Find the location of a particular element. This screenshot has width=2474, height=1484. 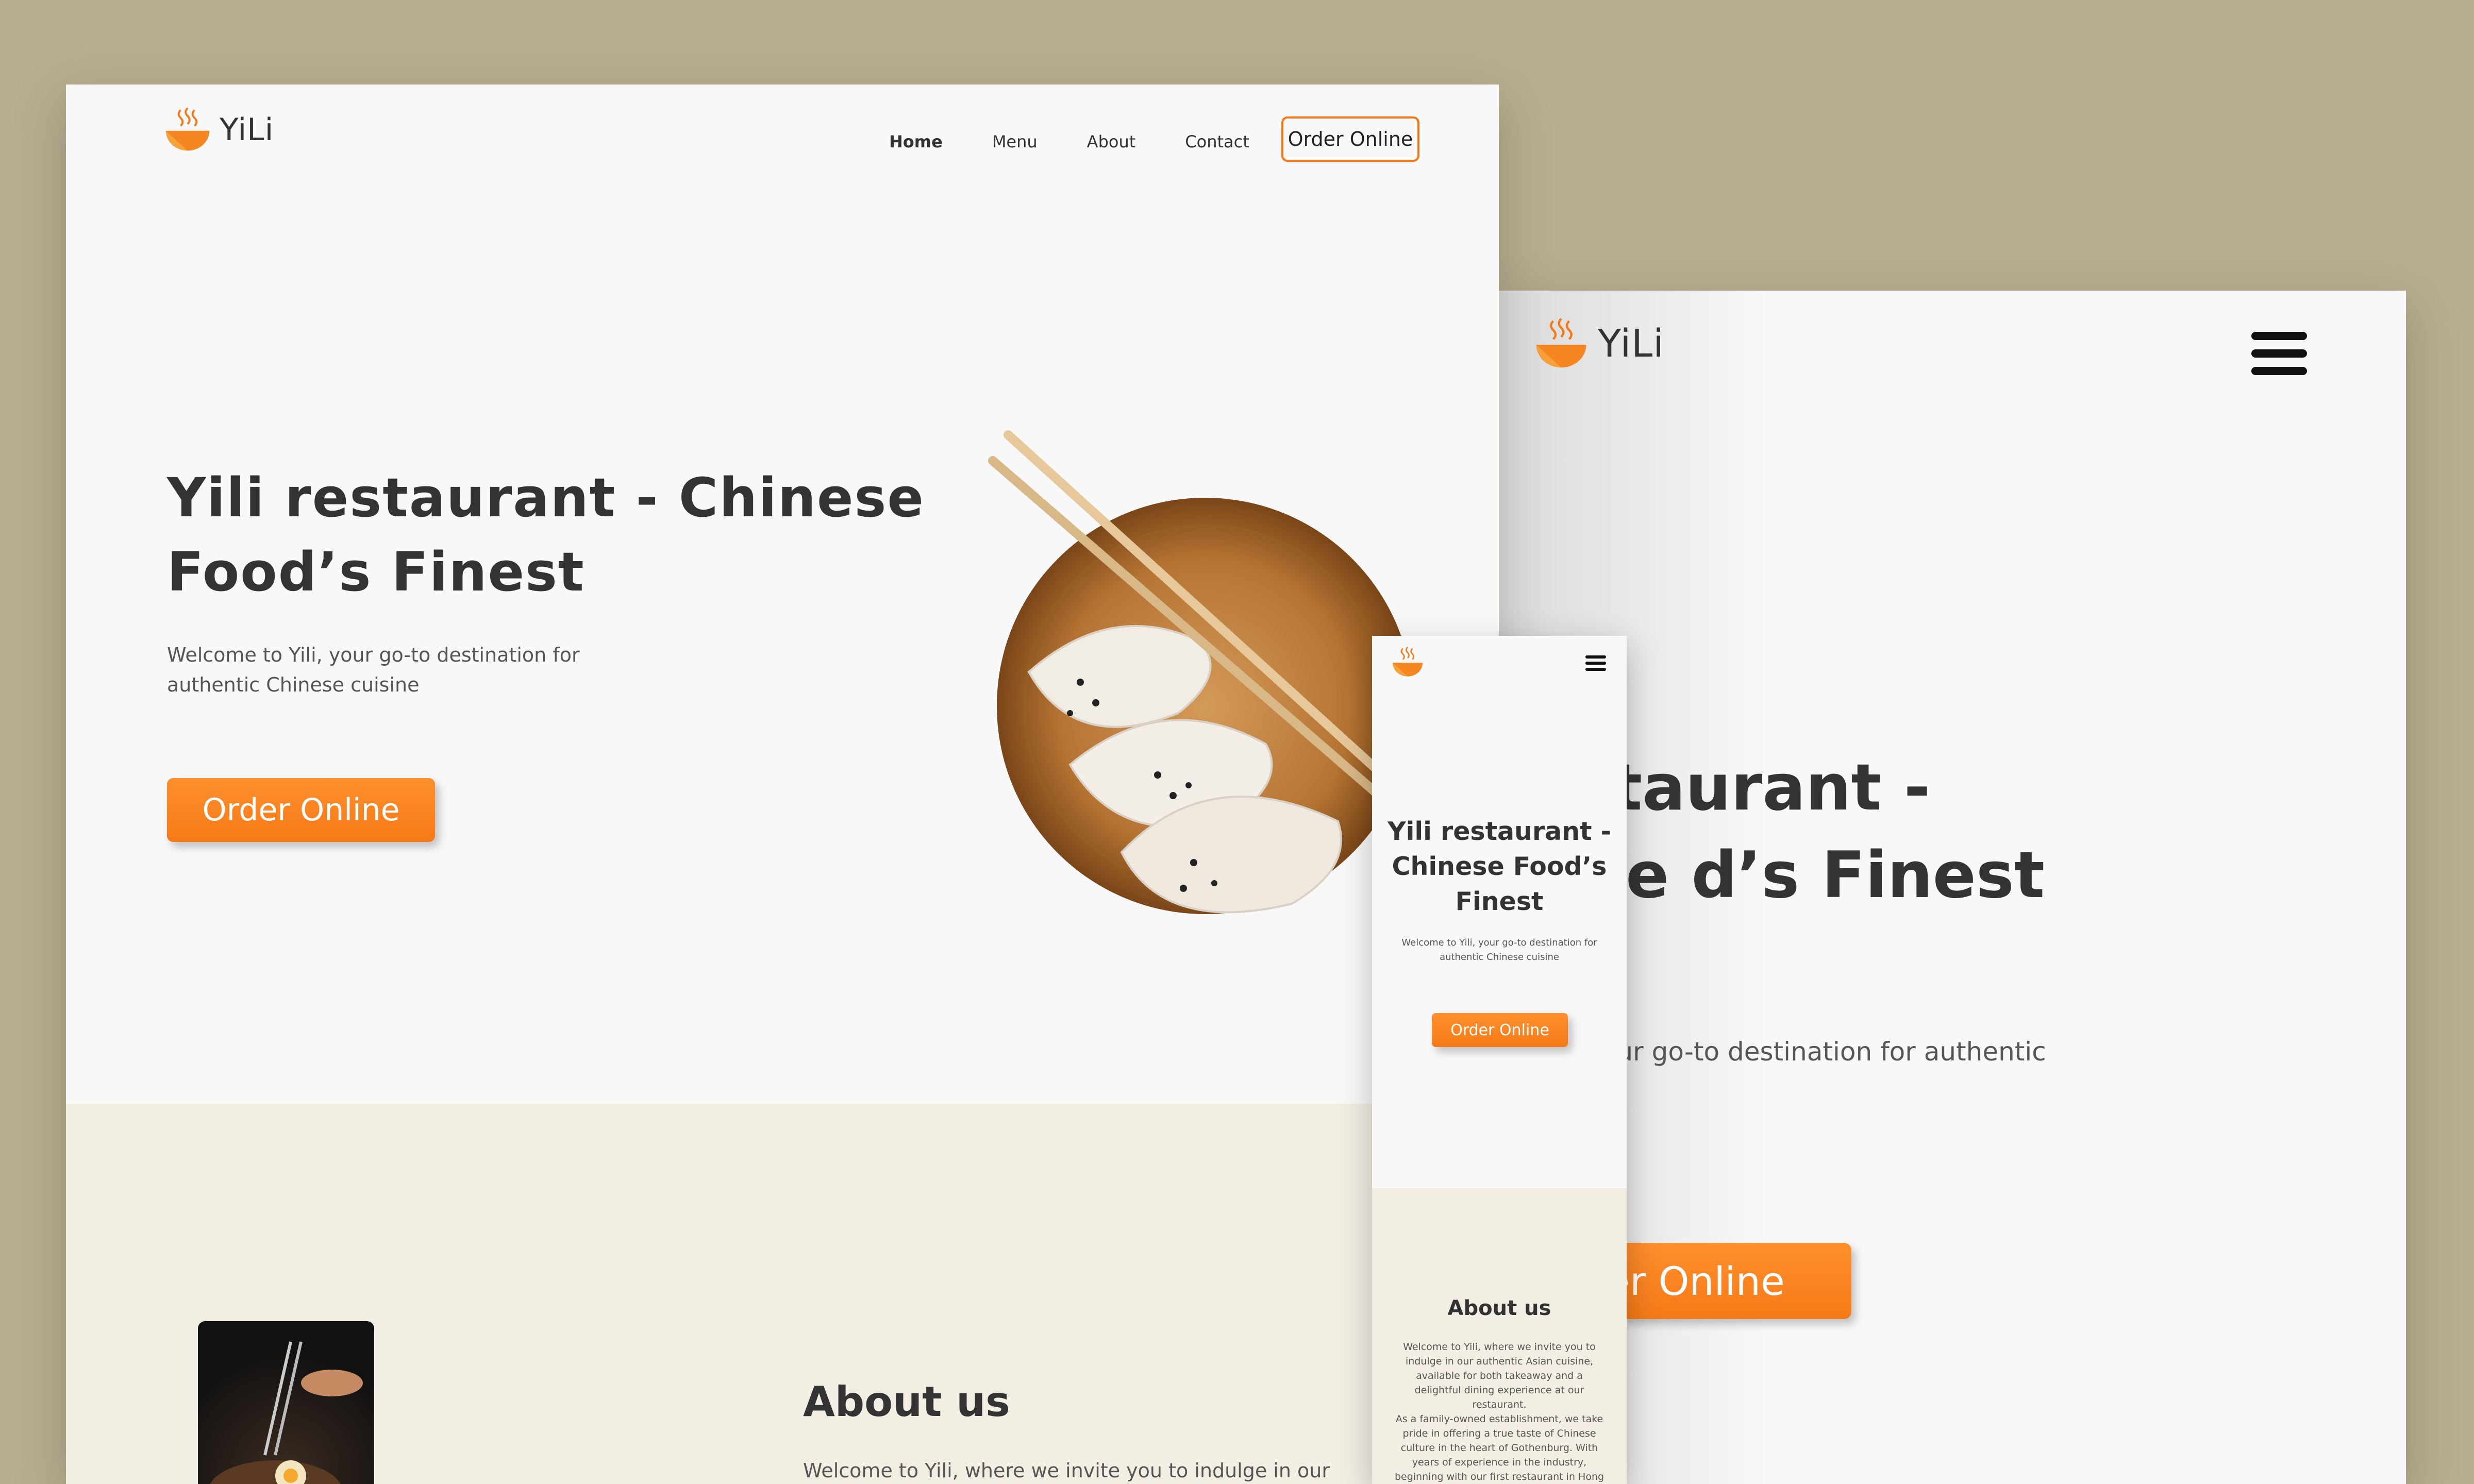

nav-order-online-button: Order Online is located at coordinates (1350, 139).